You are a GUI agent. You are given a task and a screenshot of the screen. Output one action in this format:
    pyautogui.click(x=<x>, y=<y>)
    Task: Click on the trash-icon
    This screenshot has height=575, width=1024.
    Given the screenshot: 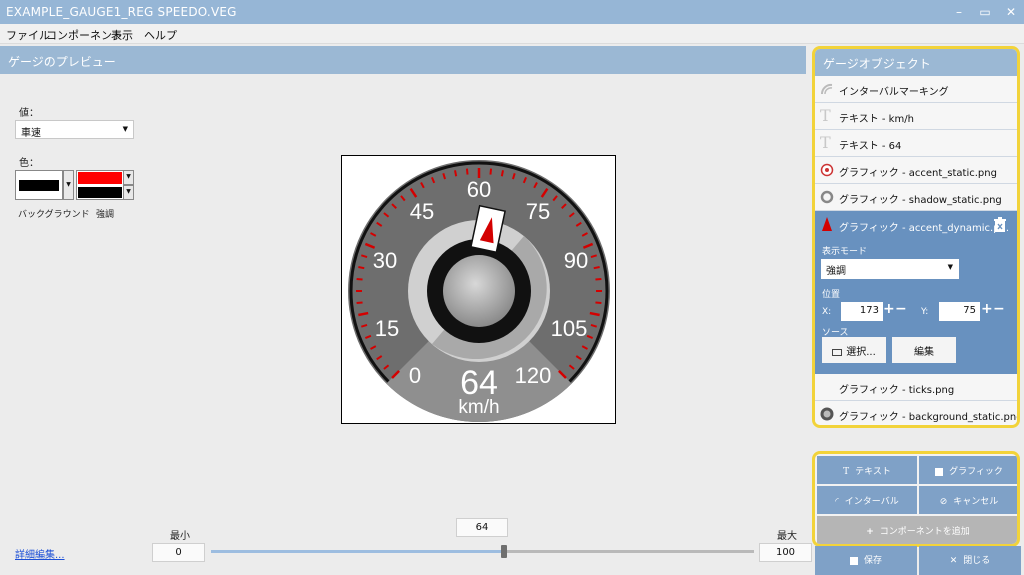 What is the action you would take?
    pyautogui.click(x=1000, y=225)
    